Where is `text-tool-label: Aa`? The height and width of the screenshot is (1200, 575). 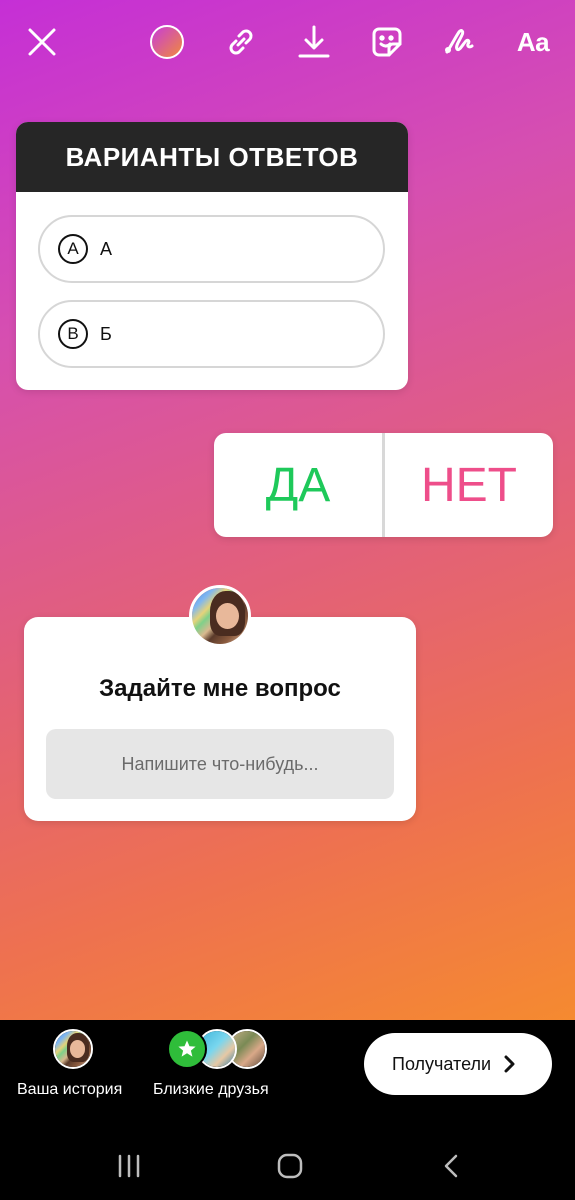 text-tool-label: Aa is located at coordinates (533, 41).